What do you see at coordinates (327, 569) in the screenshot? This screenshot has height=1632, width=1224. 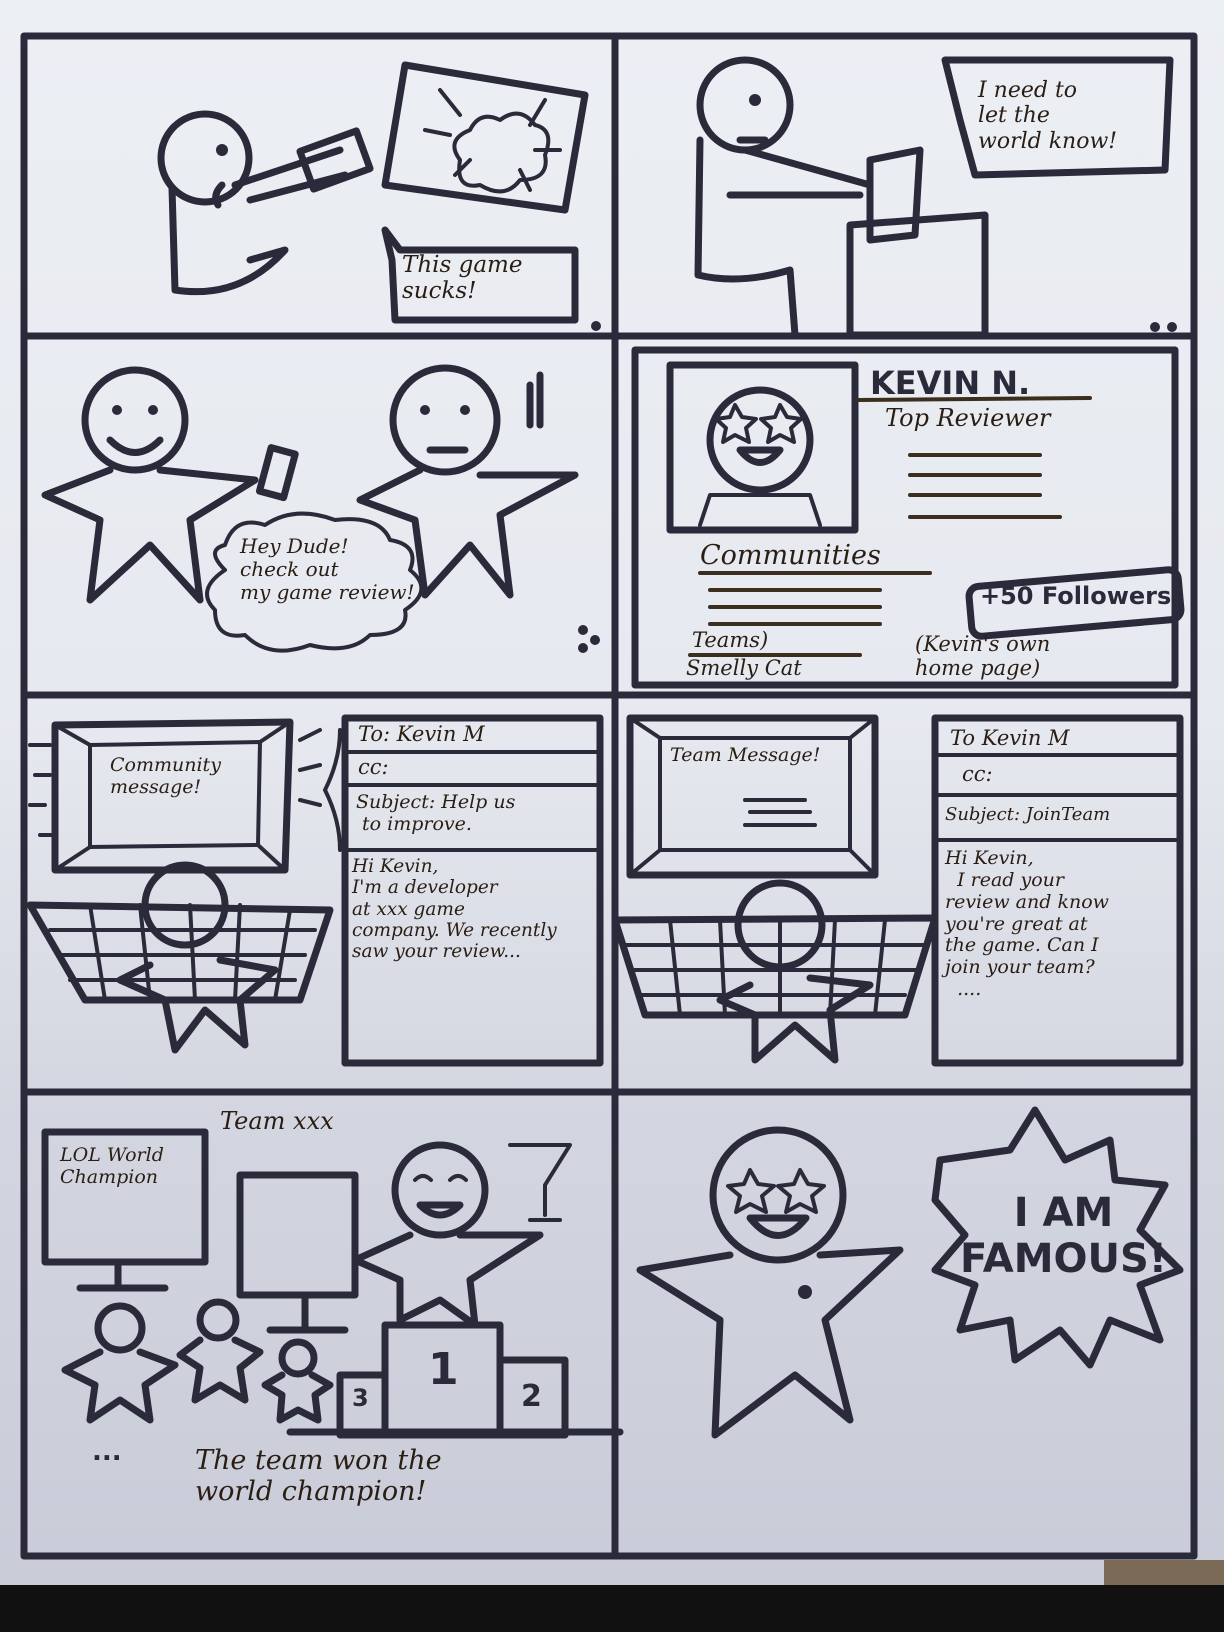 I see `speech-bubble-check-review: Hey Dude! check out my game review!` at bounding box center [327, 569].